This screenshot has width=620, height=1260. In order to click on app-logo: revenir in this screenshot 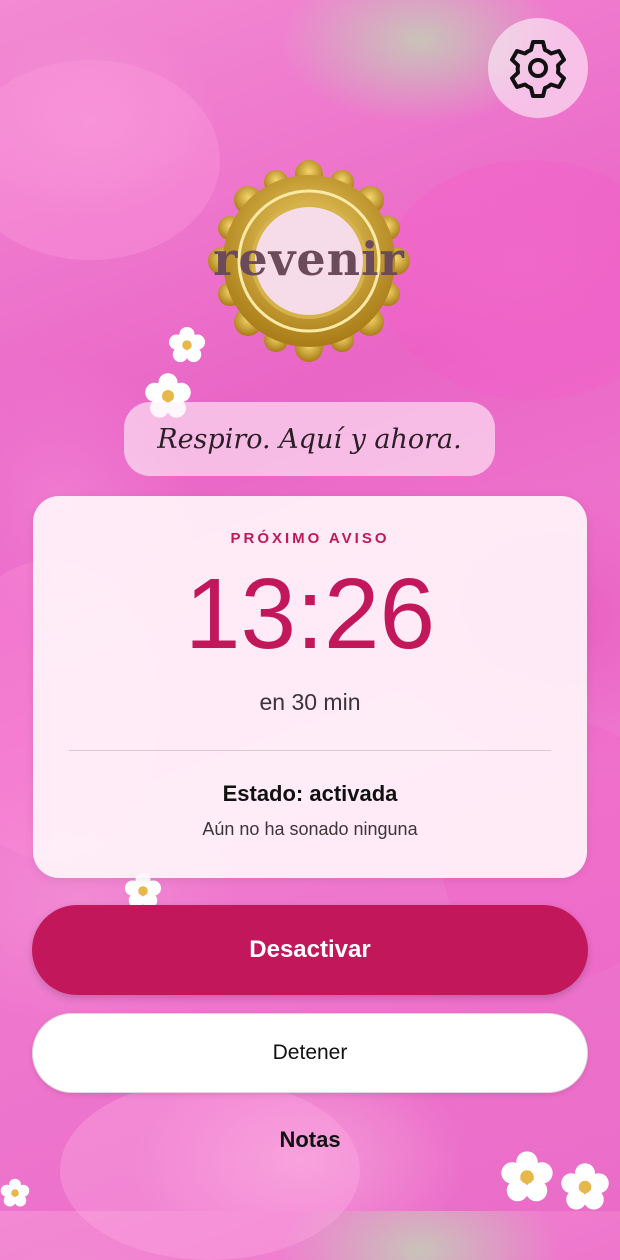, I will do `click(309, 261)`.